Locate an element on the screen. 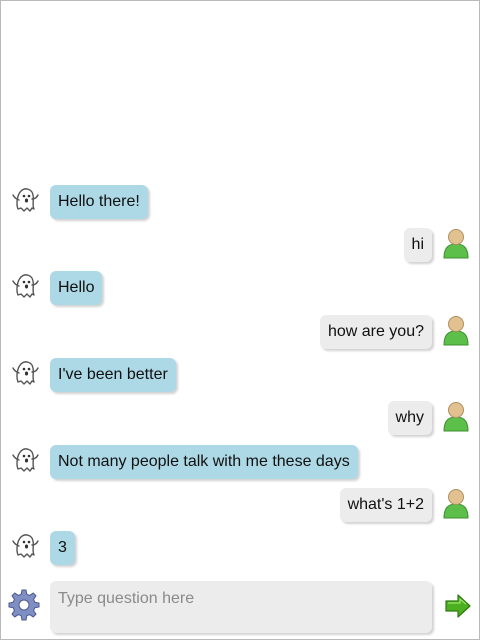 This screenshot has width=480, height=640. message-bubble: how are you? is located at coordinates (375, 332).